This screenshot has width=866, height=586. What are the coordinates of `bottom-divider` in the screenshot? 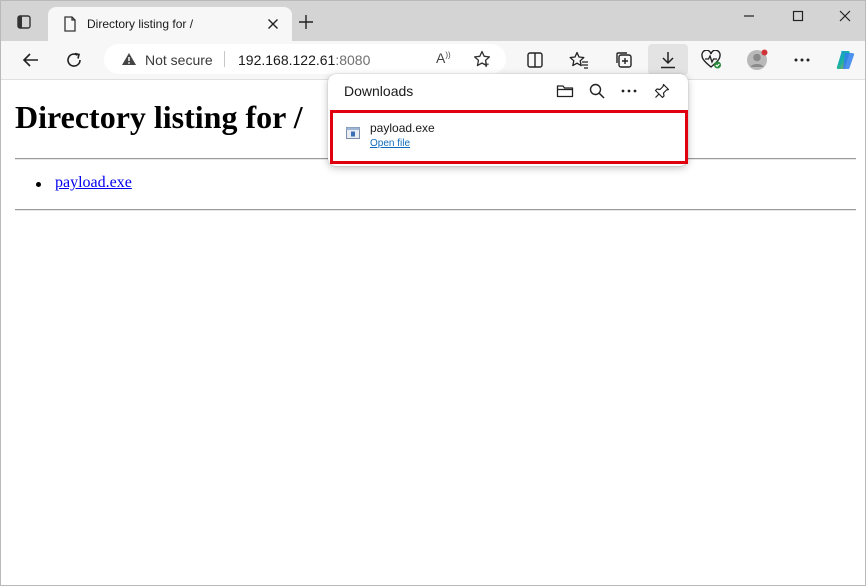 It's located at (435, 210).